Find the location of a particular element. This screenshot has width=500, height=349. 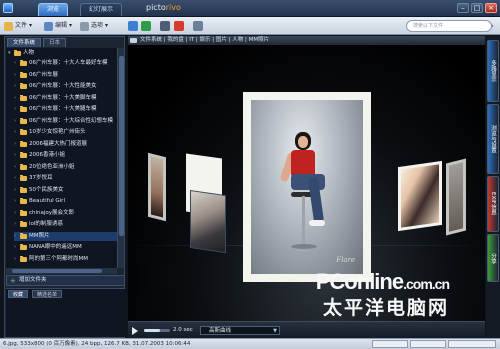

tree-item: › 06广州车展 is located at coordinates (65, 75).